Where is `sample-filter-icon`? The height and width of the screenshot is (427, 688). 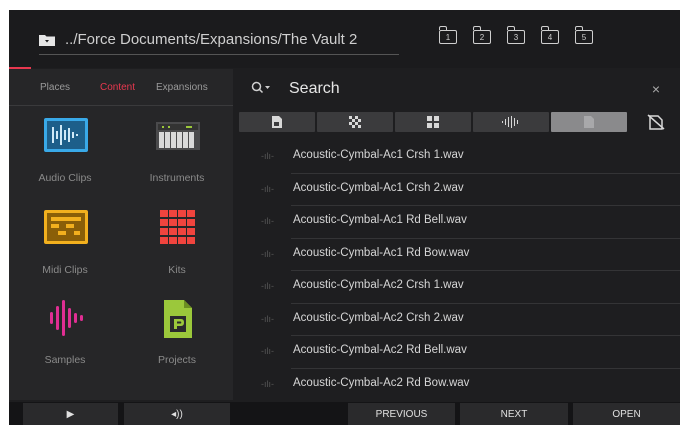
sample-filter-icon is located at coordinates (589, 122).